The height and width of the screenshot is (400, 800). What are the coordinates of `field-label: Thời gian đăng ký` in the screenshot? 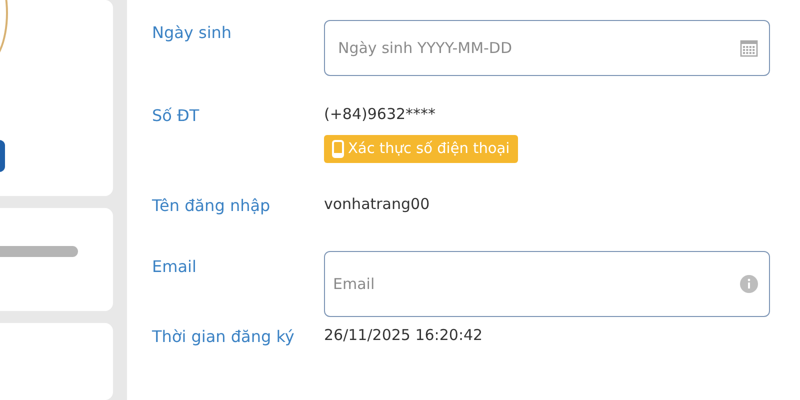 It's located at (224, 336).